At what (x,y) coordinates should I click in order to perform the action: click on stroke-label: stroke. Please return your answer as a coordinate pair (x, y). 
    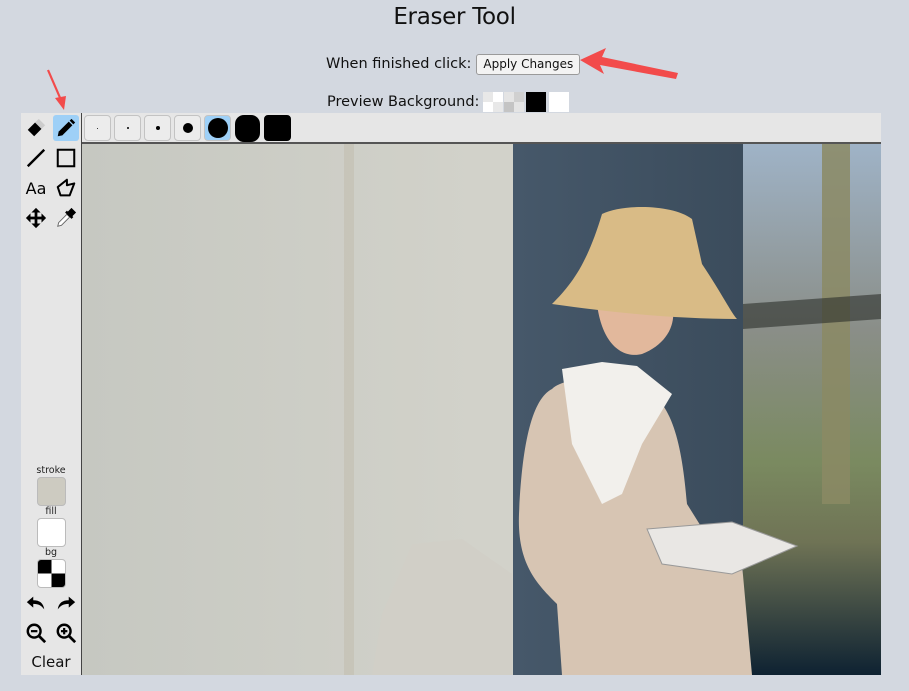
    Looking at the image, I should click on (51, 470).